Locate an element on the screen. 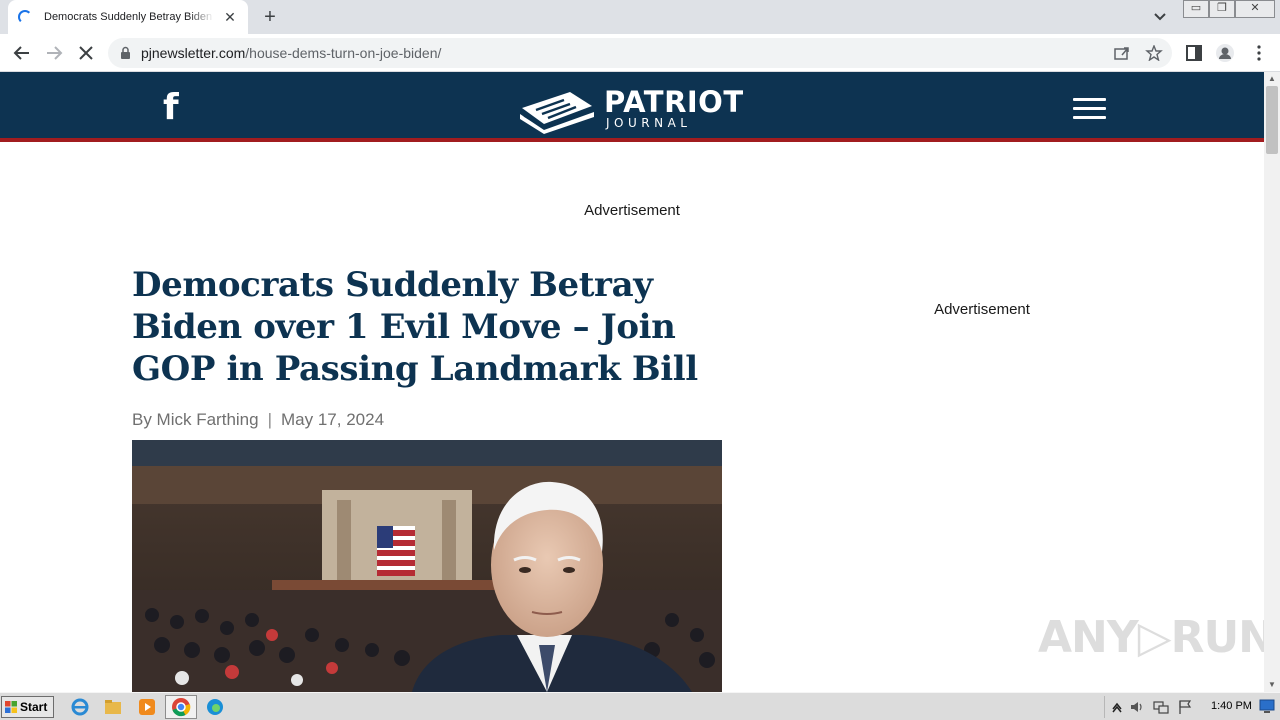  page-scrollbar: ▲ ▼ is located at coordinates (1272, 382).